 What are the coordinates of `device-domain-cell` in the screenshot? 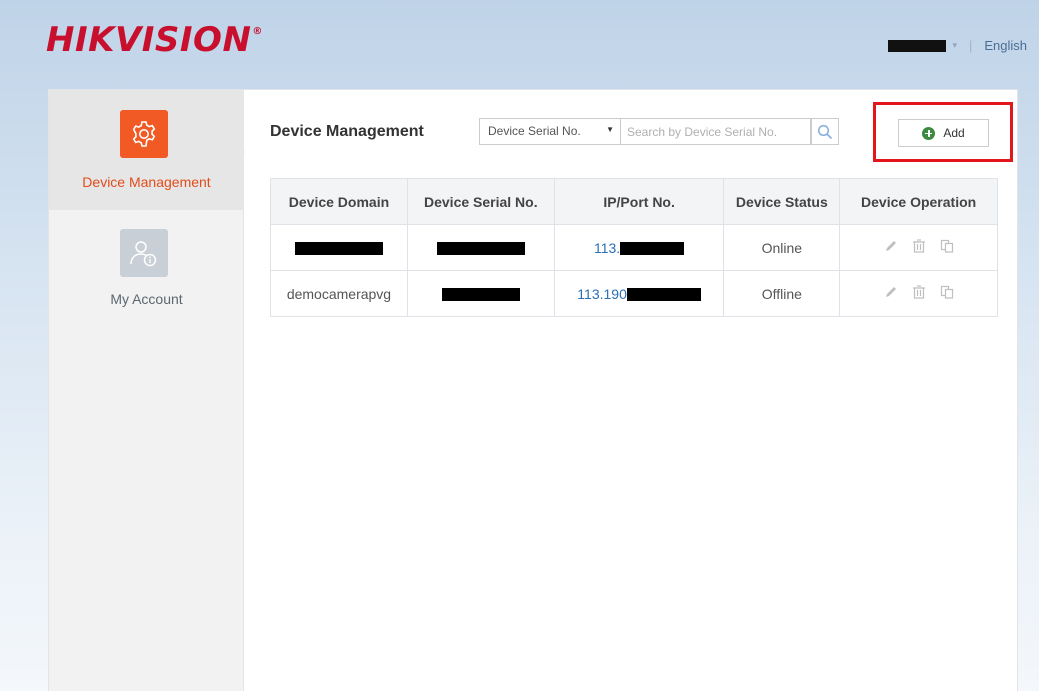 It's located at (339, 247).